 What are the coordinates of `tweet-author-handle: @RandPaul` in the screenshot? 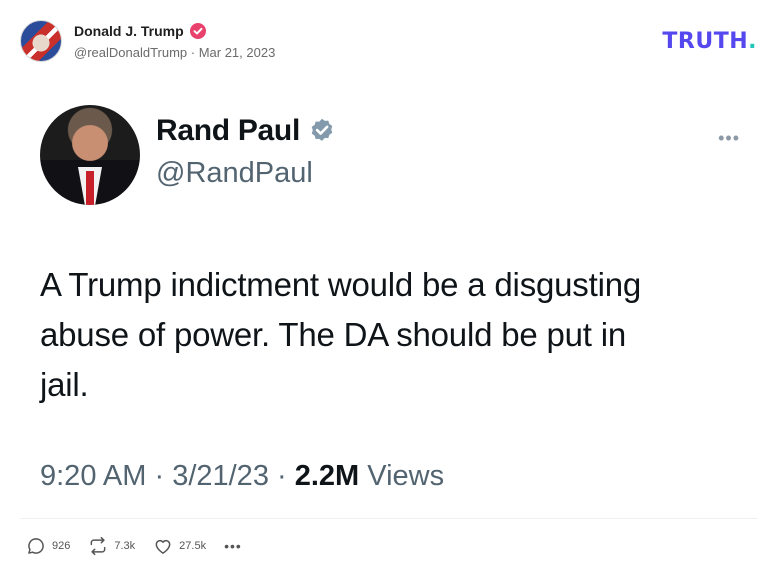 It's located at (234, 173).